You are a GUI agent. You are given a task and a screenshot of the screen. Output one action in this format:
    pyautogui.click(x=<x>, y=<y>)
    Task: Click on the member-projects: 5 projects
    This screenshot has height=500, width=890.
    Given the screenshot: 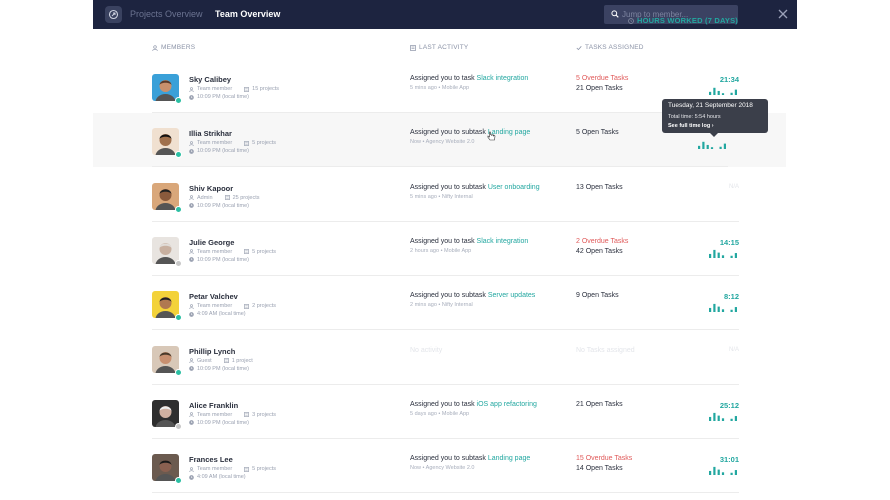 What is the action you would take?
    pyautogui.click(x=264, y=143)
    